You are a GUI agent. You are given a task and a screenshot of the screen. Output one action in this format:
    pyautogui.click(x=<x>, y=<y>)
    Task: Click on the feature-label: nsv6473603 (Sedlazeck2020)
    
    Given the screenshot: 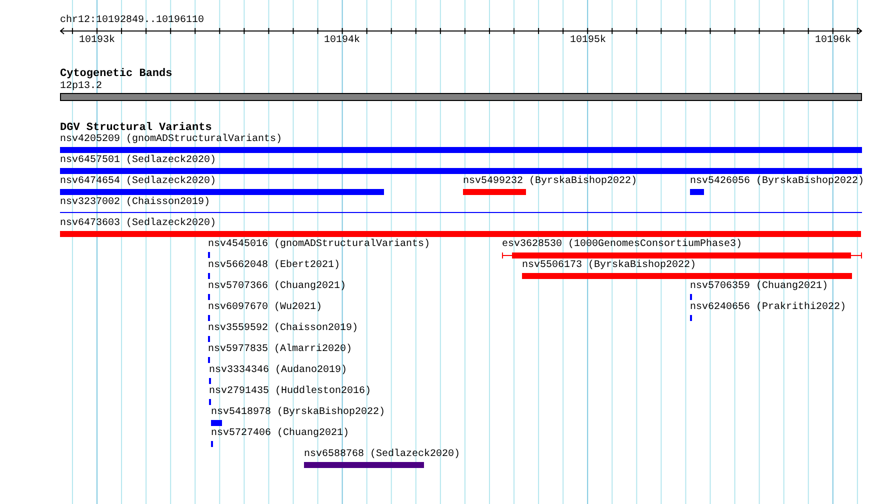 What is the action you would take?
    pyautogui.click(x=138, y=224)
    